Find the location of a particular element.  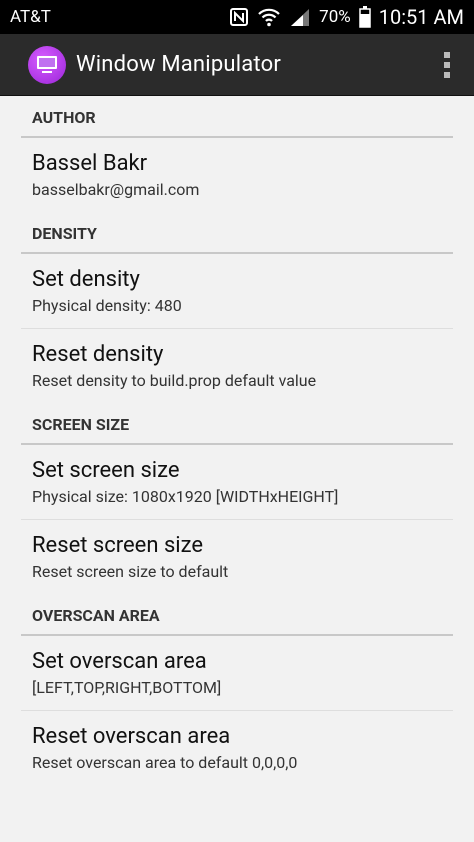

section-header-overscan: OVERSCAN AREA is located at coordinates (237, 615).